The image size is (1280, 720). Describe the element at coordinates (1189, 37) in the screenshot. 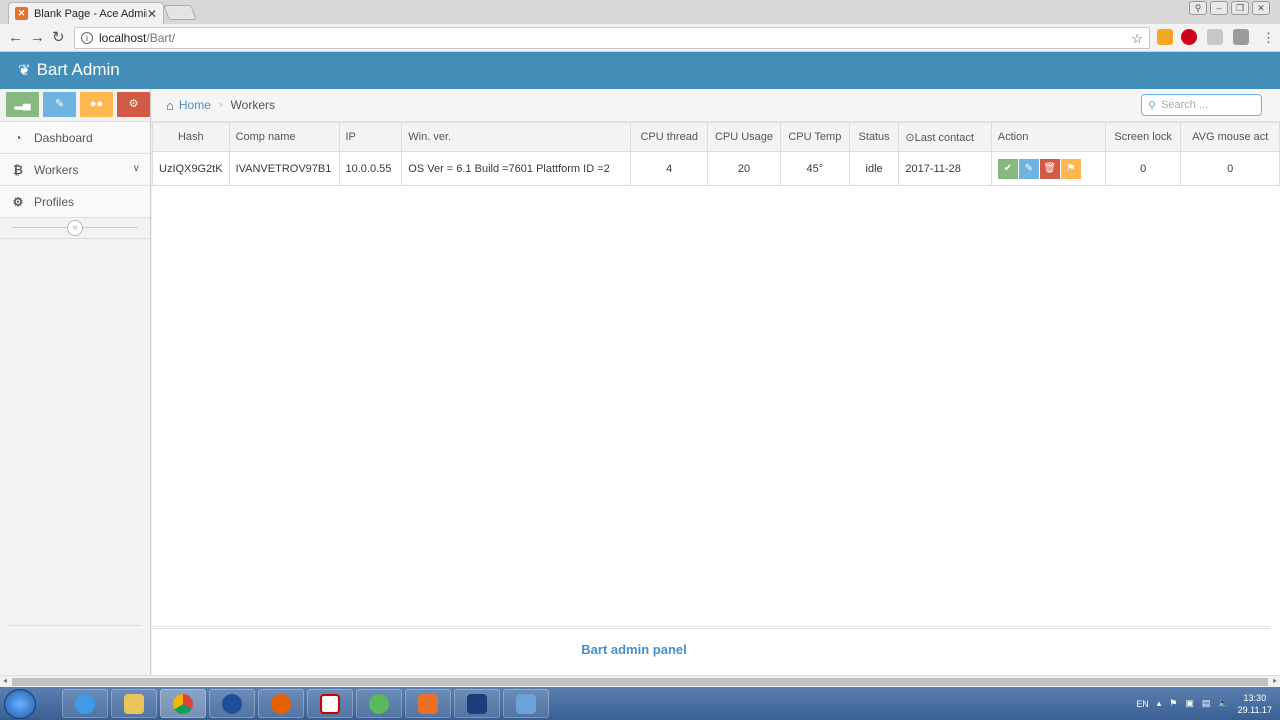

I see `adblock-extension-icon` at that location.